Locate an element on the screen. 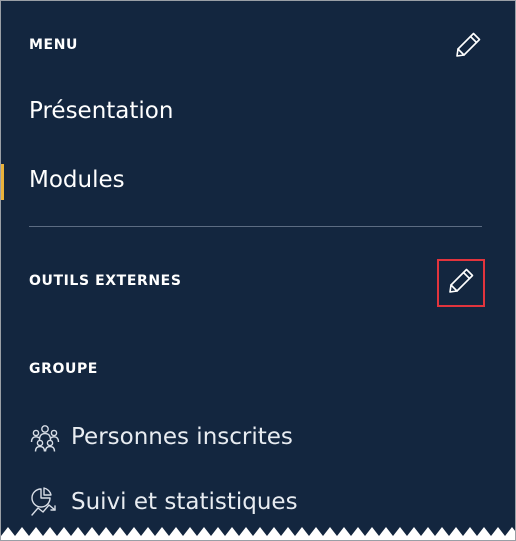 The height and width of the screenshot is (541, 516). edit-menu-button is located at coordinates (468, 47).